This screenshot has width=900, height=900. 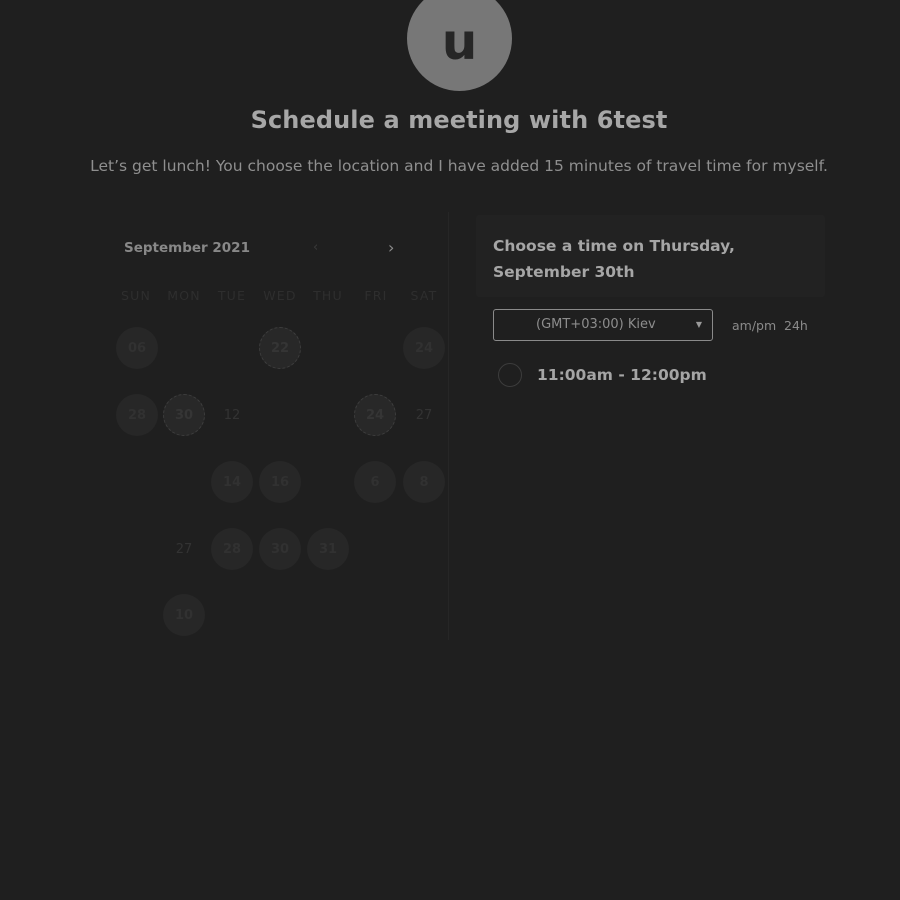 What do you see at coordinates (137, 348) in the screenshot?
I see `calendar-day: 06` at bounding box center [137, 348].